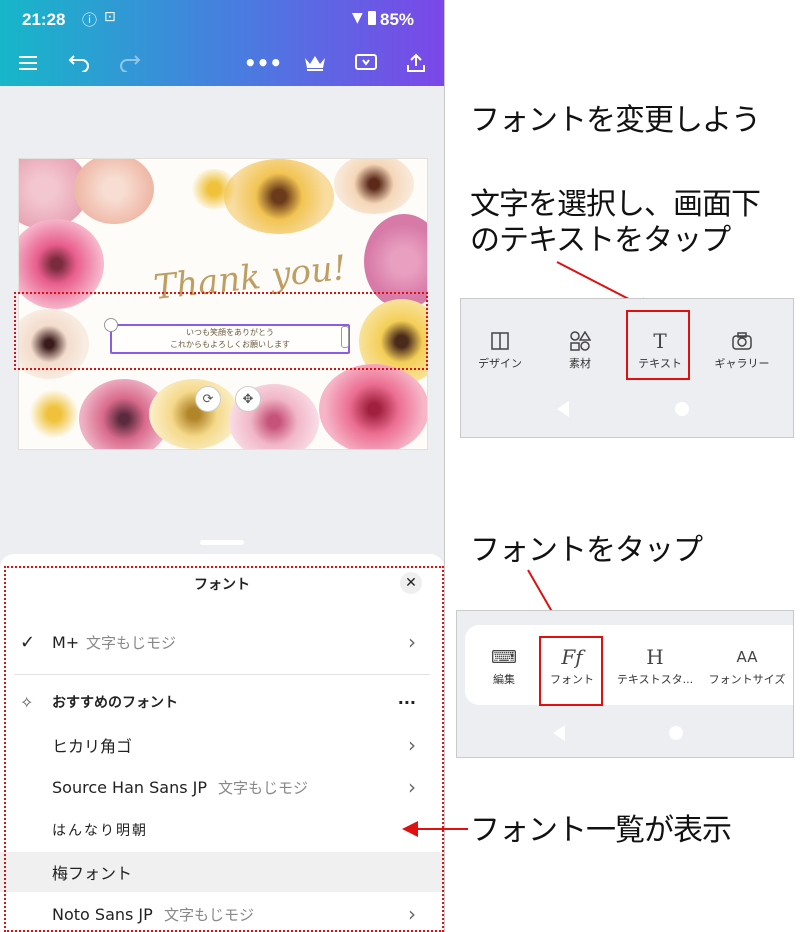 The height and width of the screenshot is (932, 800). Describe the element at coordinates (742, 341) in the screenshot. I see `camera-icon` at that location.